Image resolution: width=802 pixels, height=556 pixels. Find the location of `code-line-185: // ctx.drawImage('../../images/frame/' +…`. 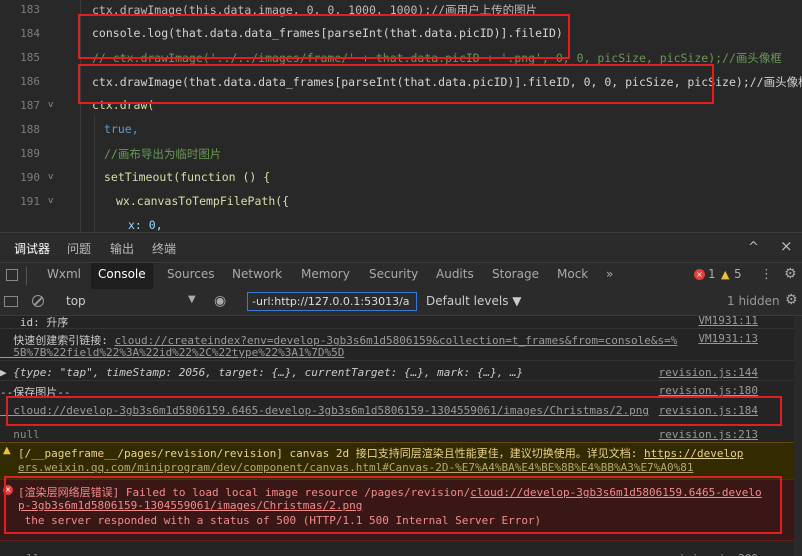

code-line-185: // ctx.drawImage('../../images/frame/' +… is located at coordinates (437, 58).